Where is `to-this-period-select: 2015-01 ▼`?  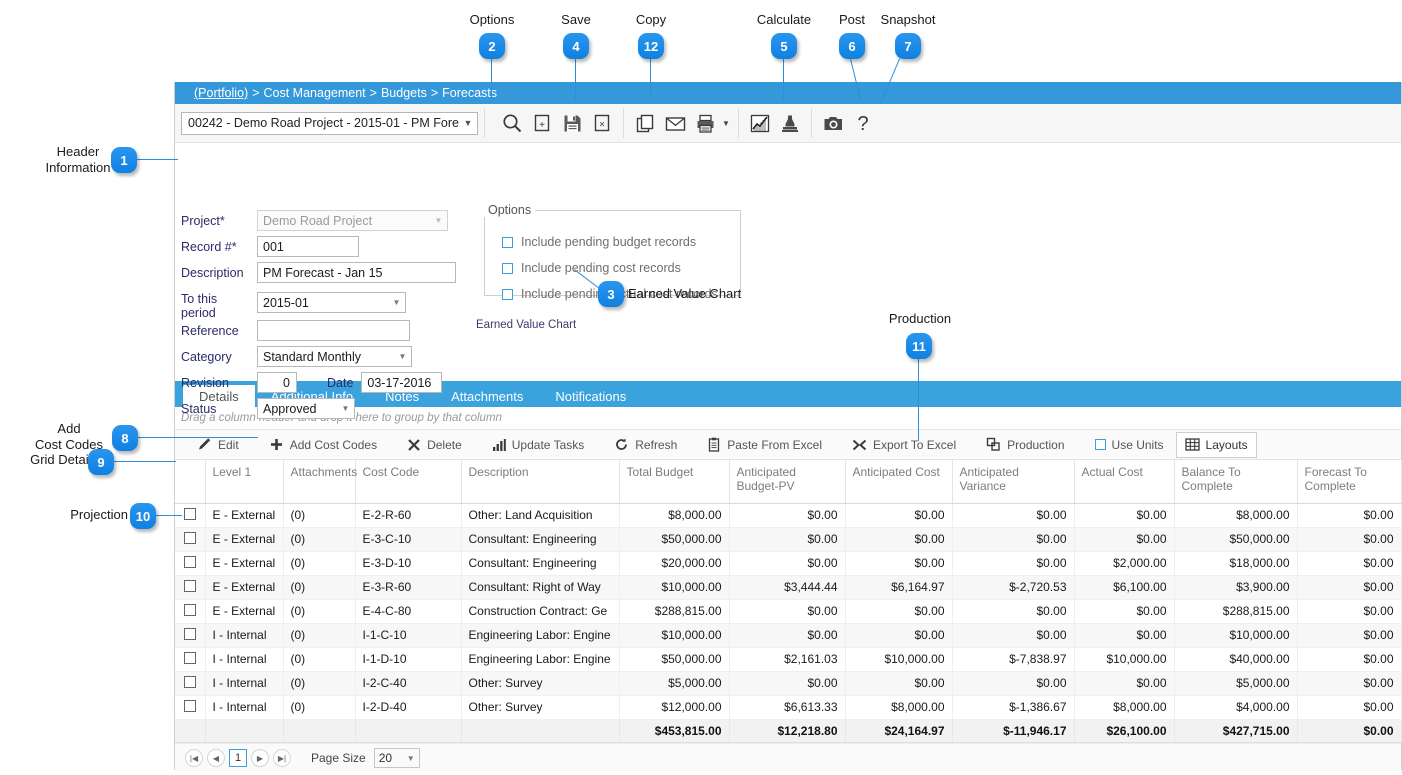 to-this-period-select: 2015-01 ▼ is located at coordinates (331, 302).